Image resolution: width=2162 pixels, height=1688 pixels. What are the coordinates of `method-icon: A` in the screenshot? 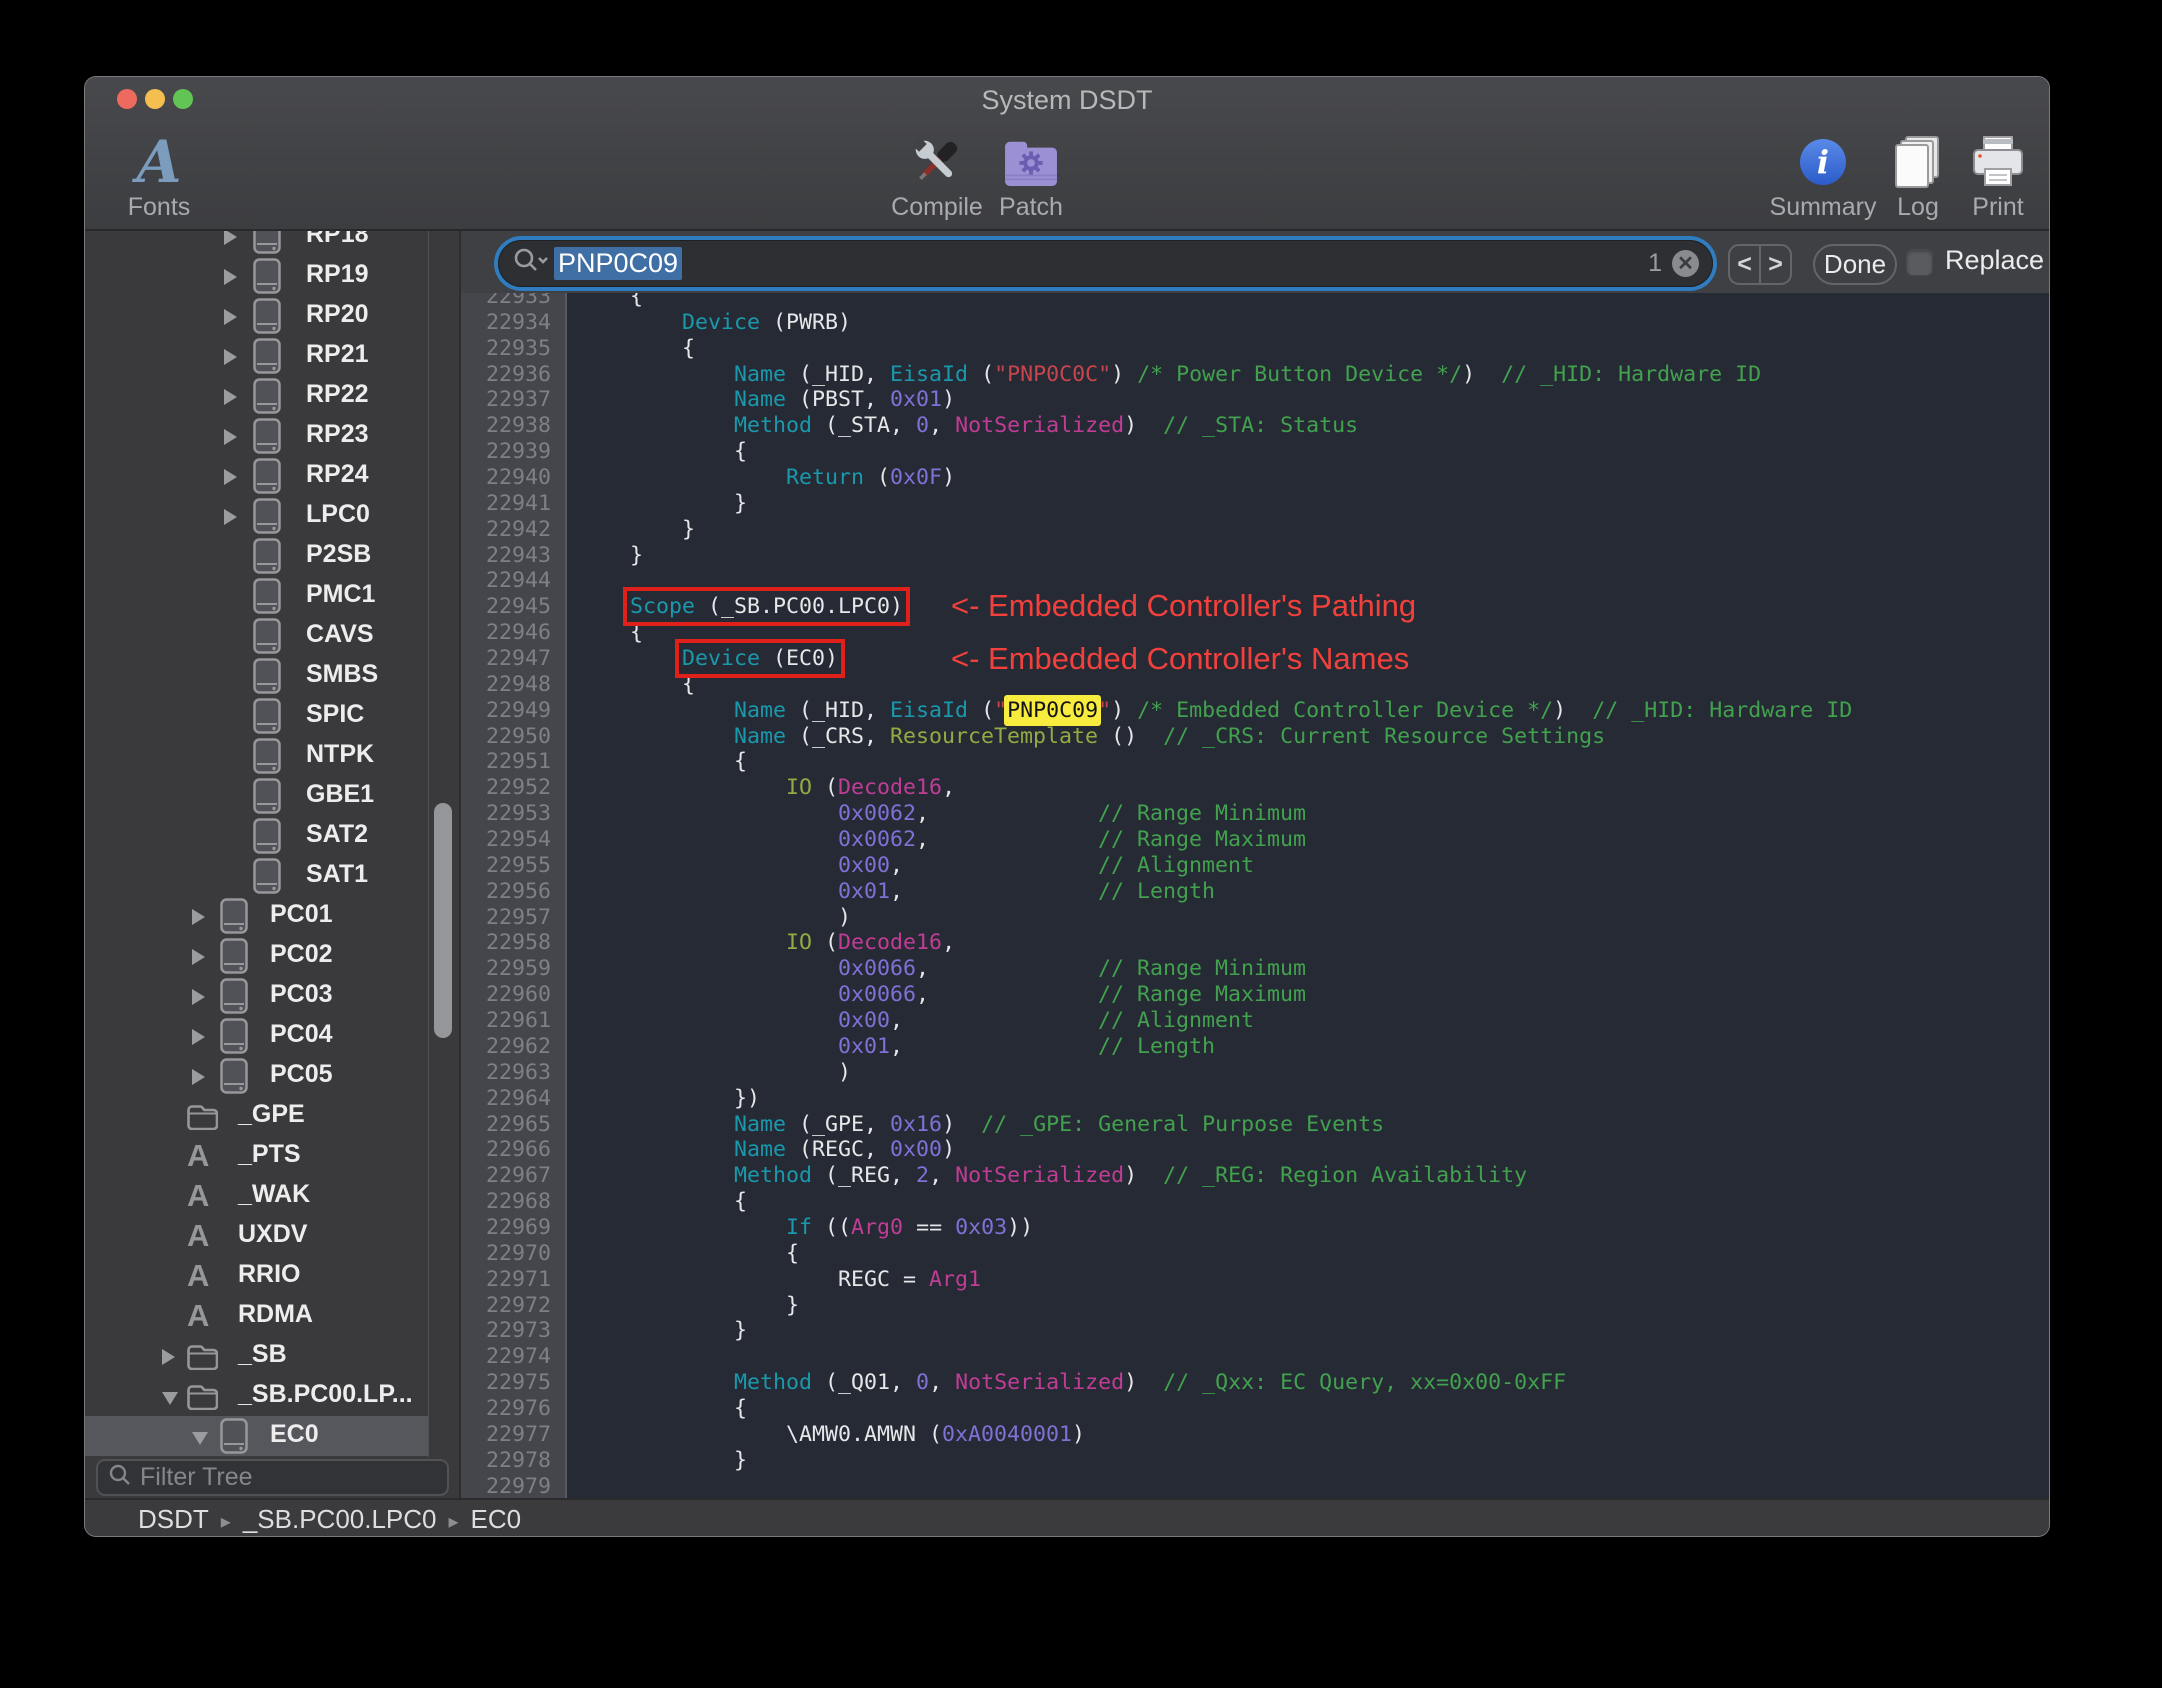 It's located at (198, 1155).